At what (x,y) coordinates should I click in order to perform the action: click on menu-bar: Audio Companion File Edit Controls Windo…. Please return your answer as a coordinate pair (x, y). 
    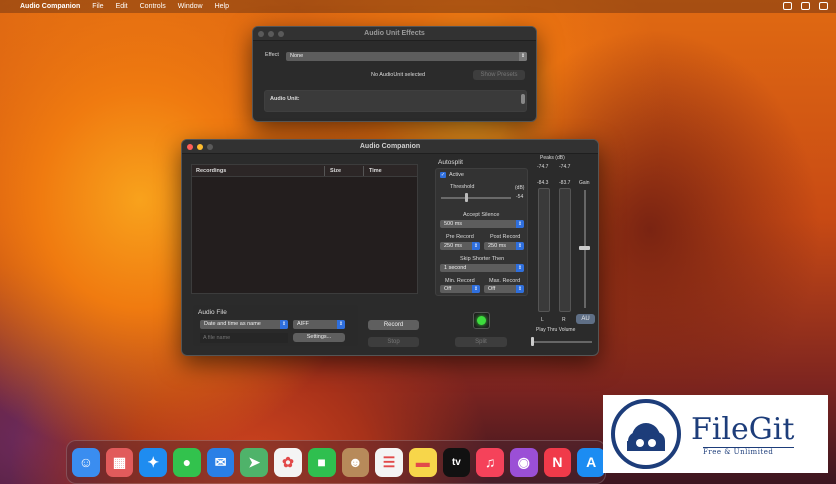
    Looking at the image, I should click on (418, 6).